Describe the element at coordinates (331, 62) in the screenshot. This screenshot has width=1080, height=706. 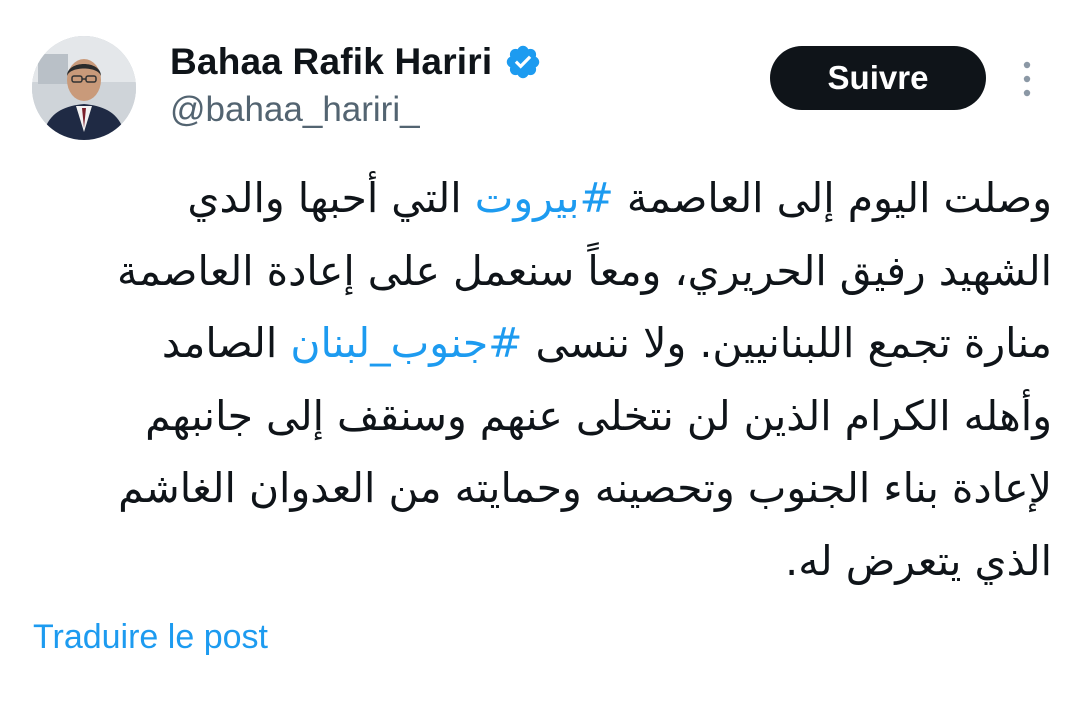
I see `author-display-name: Bahaa Rafik Hariri` at that location.